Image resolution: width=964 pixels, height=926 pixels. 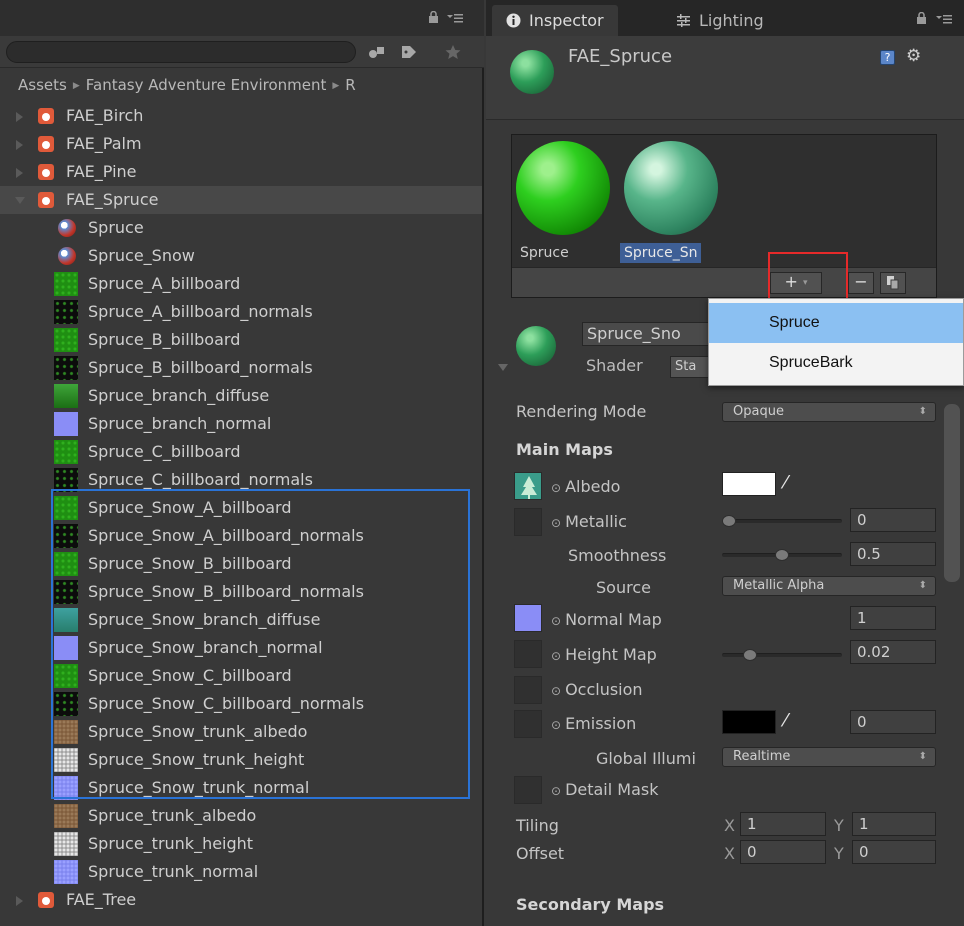 I want to click on chevron-down-icon, so click(x=20, y=200).